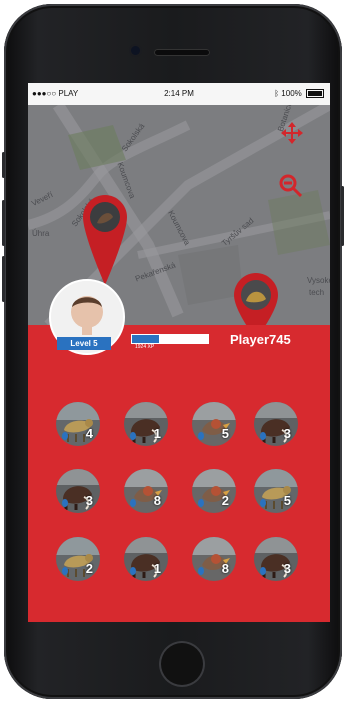 The width and height of the screenshot is (346, 703). What do you see at coordinates (182, 664) in the screenshot?
I see `home-button` at bounding box center [182, 664].